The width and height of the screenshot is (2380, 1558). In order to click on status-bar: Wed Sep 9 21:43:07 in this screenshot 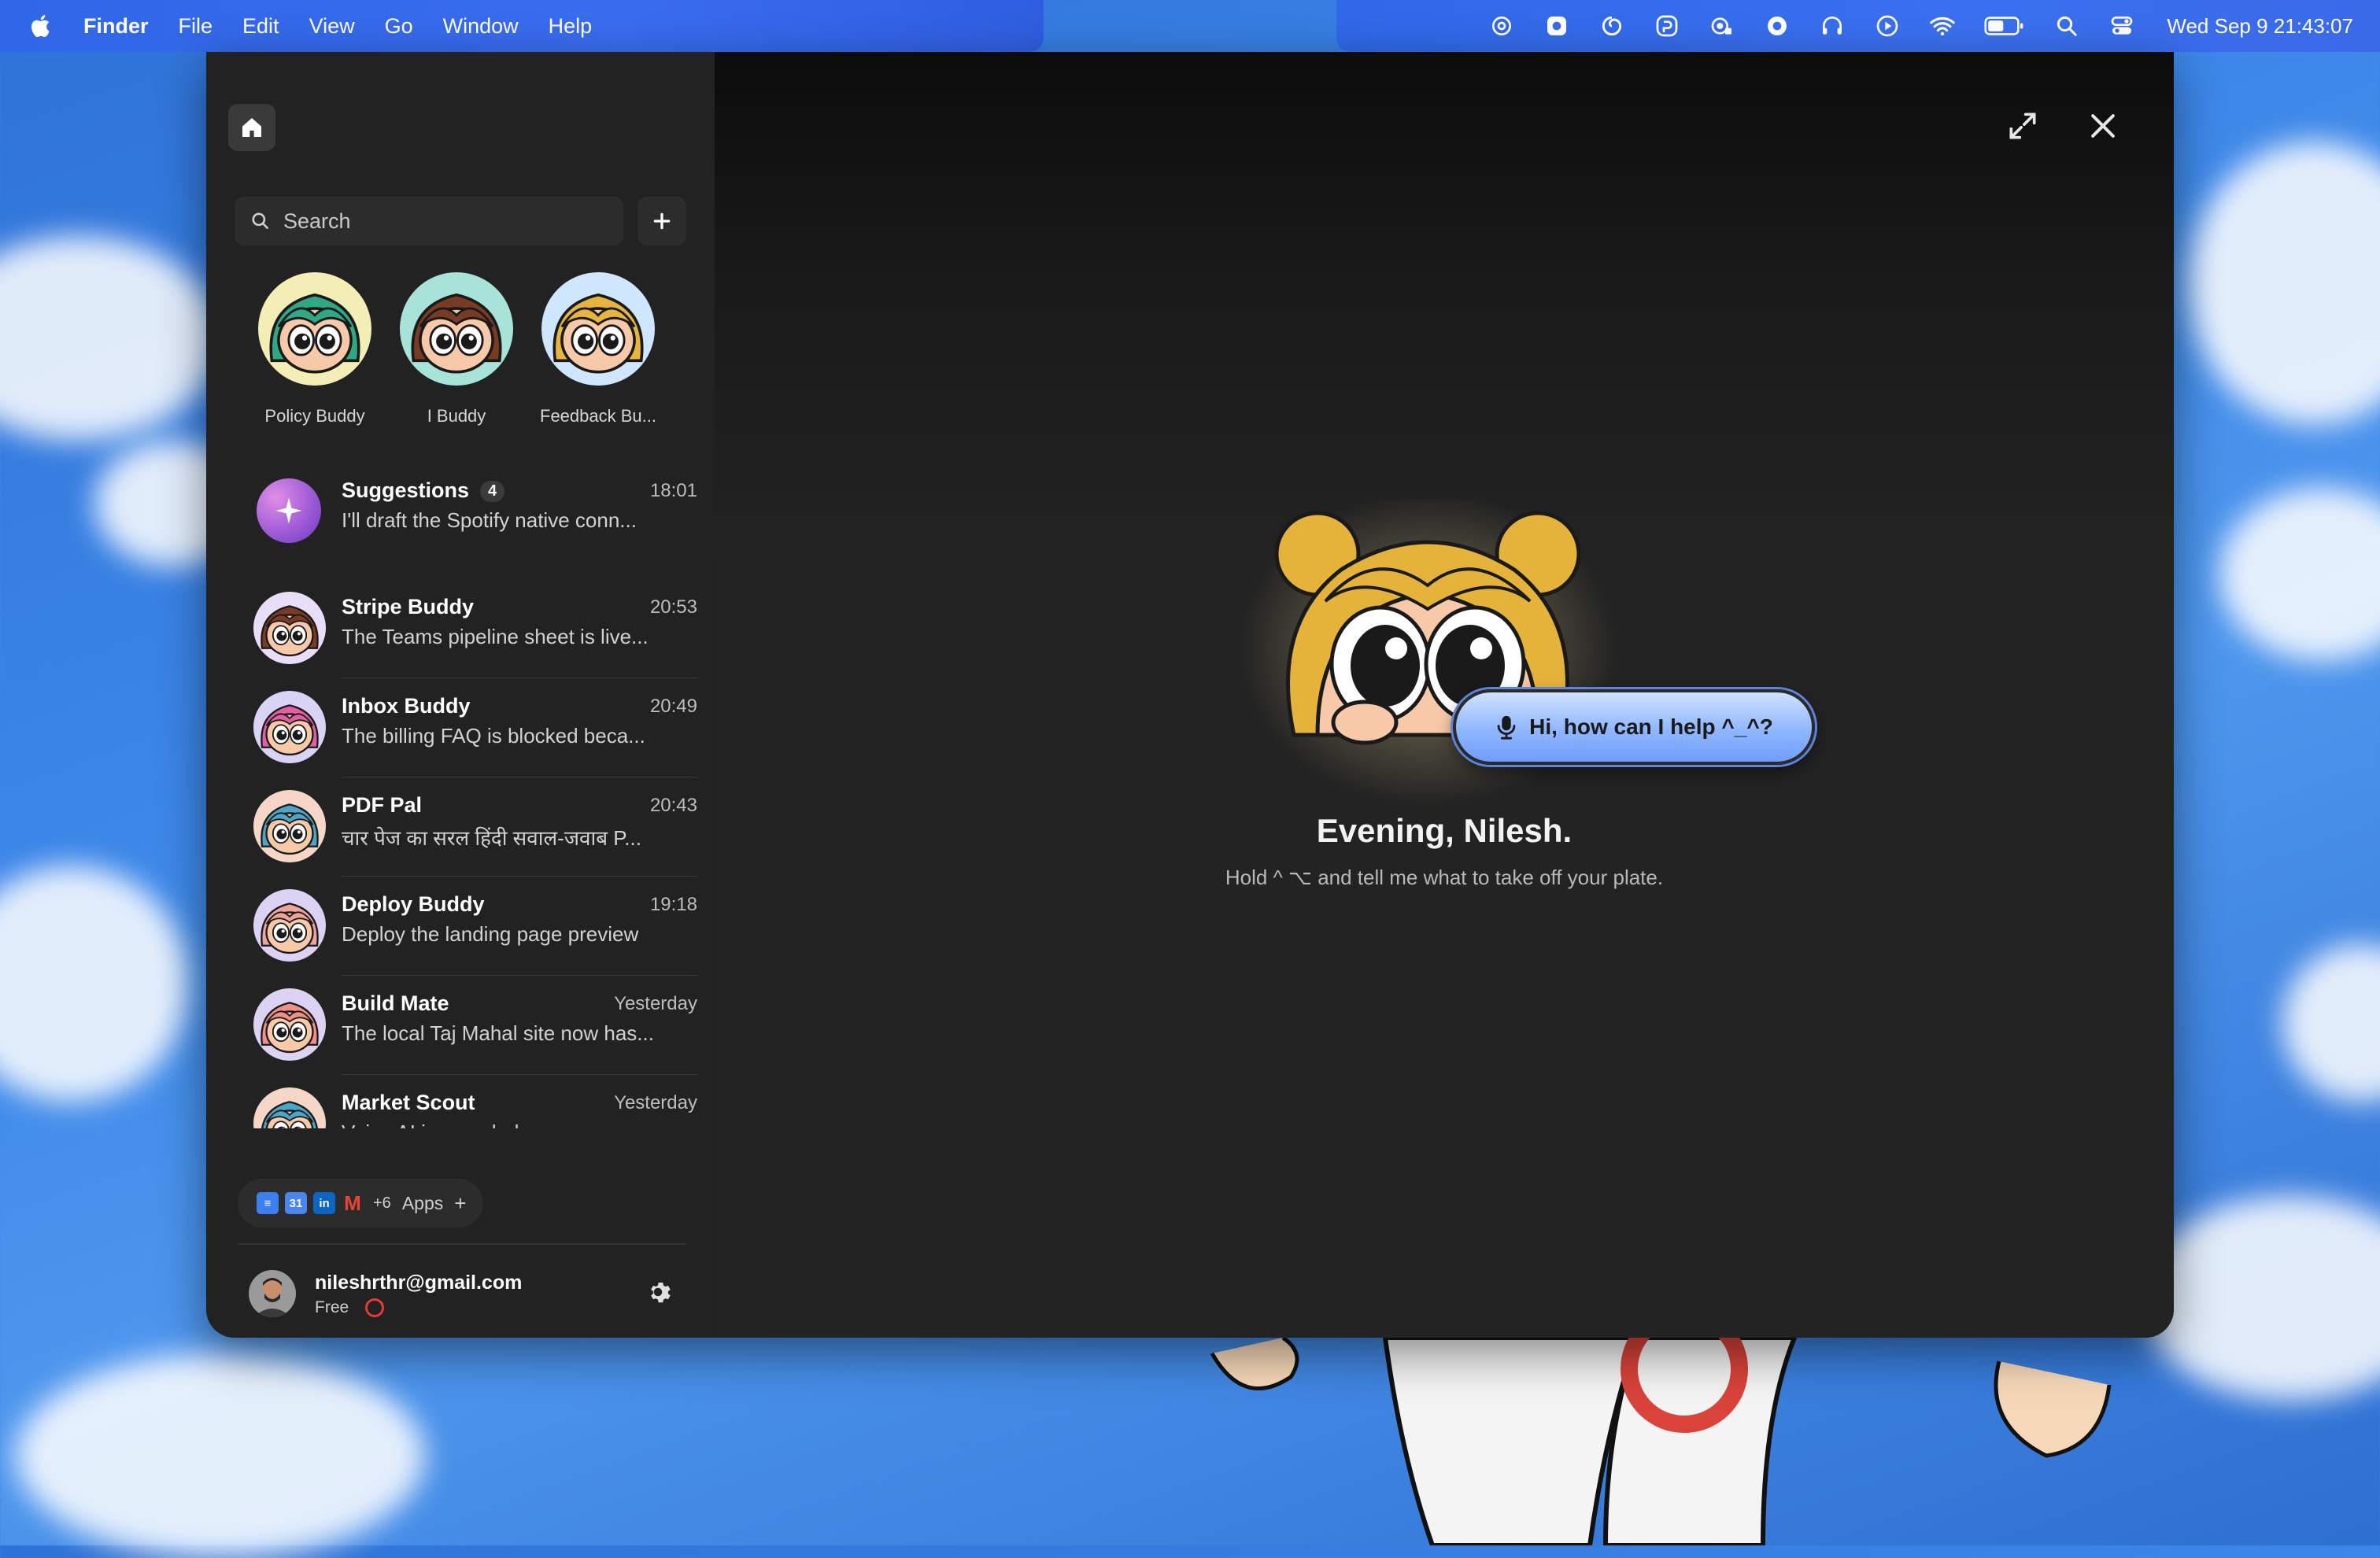, I will do `click(1858, 26)`.